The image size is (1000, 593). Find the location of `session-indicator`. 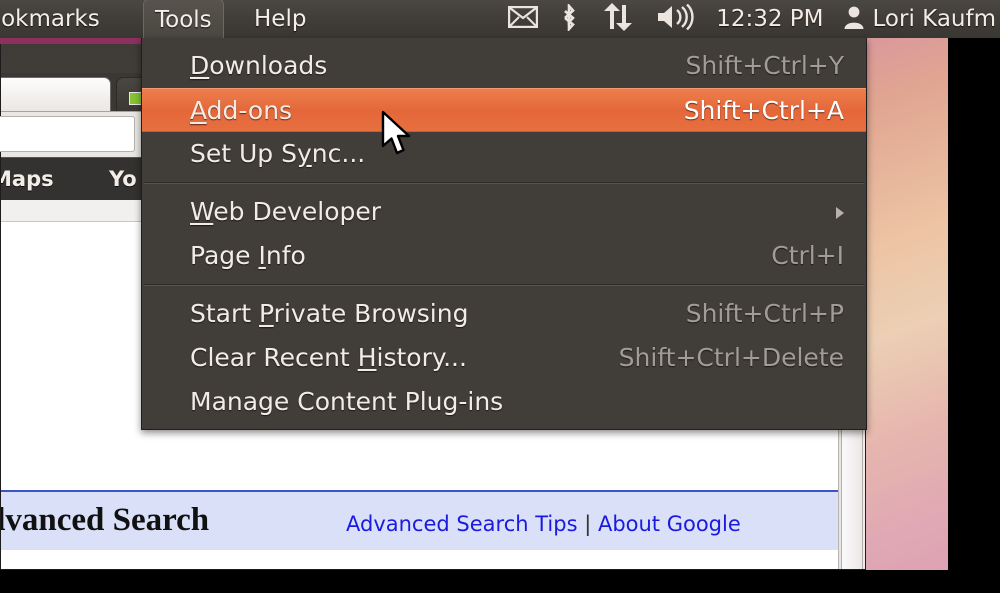

session-indicator is located at coordinates (851, 19).